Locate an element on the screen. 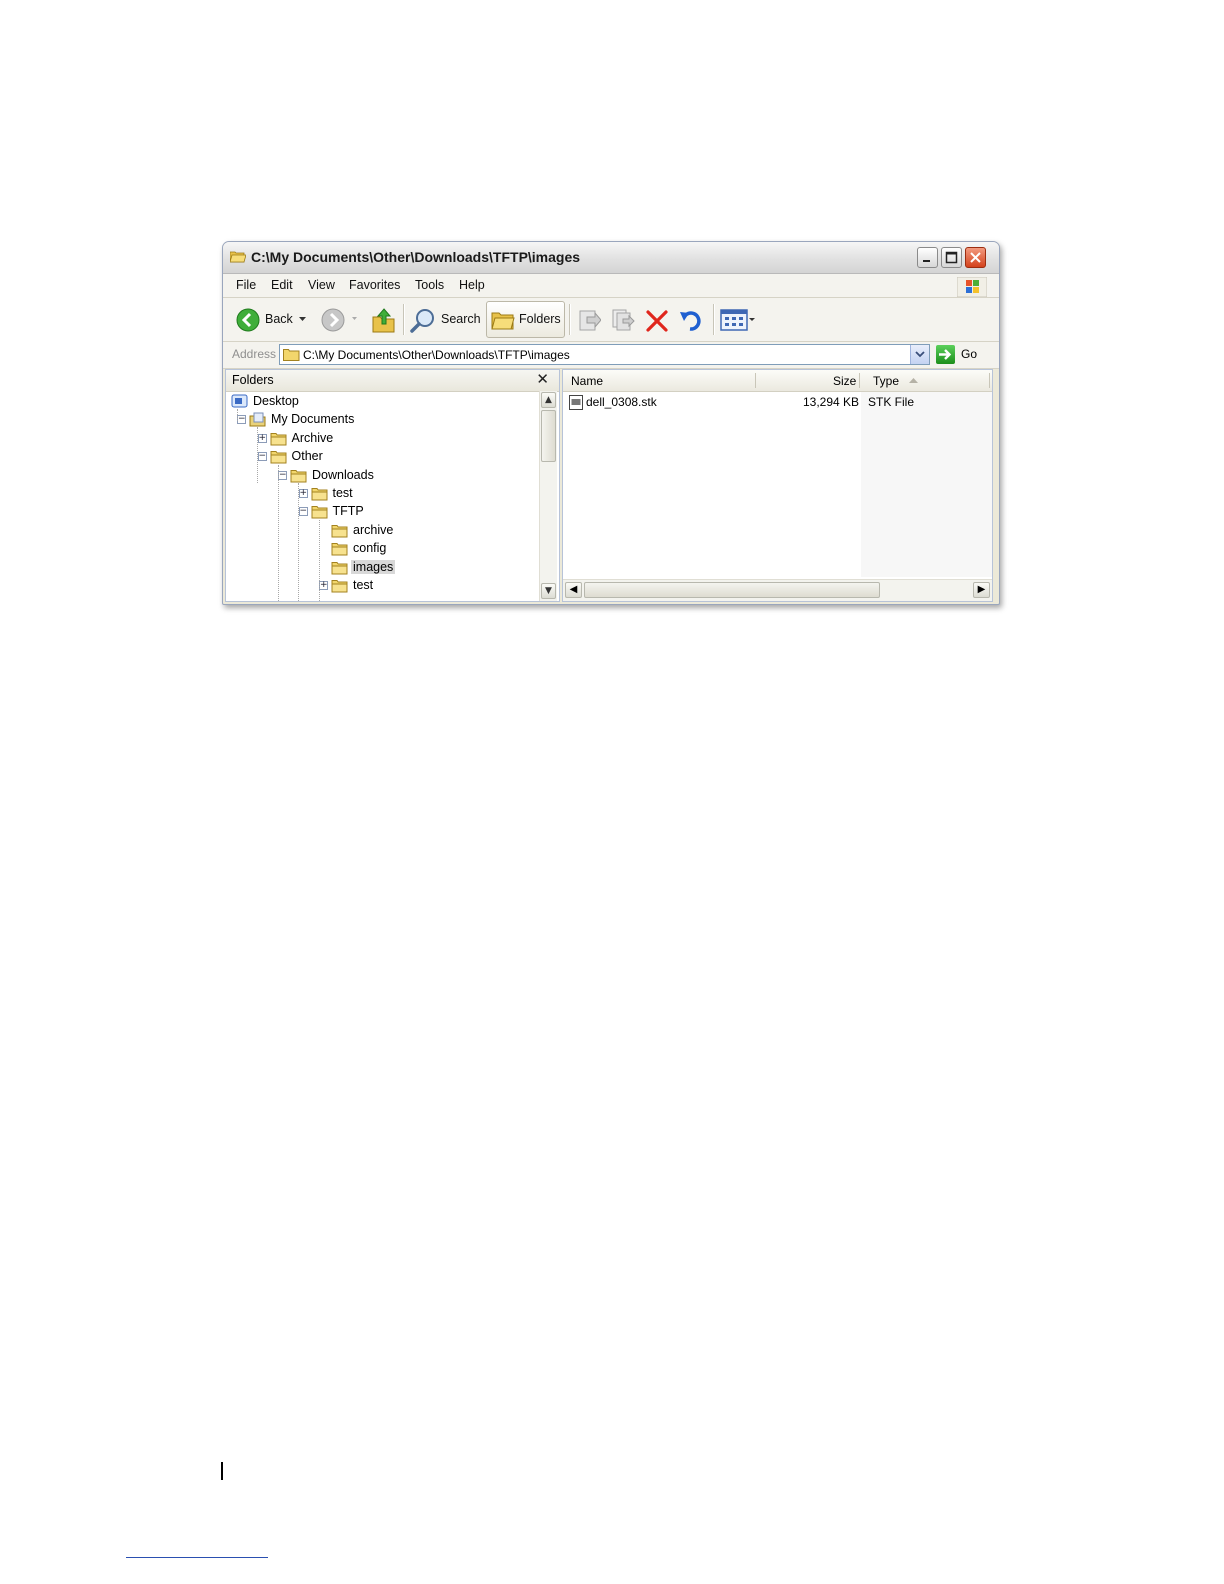  column-size: Size is located at coordinates (844, 381).